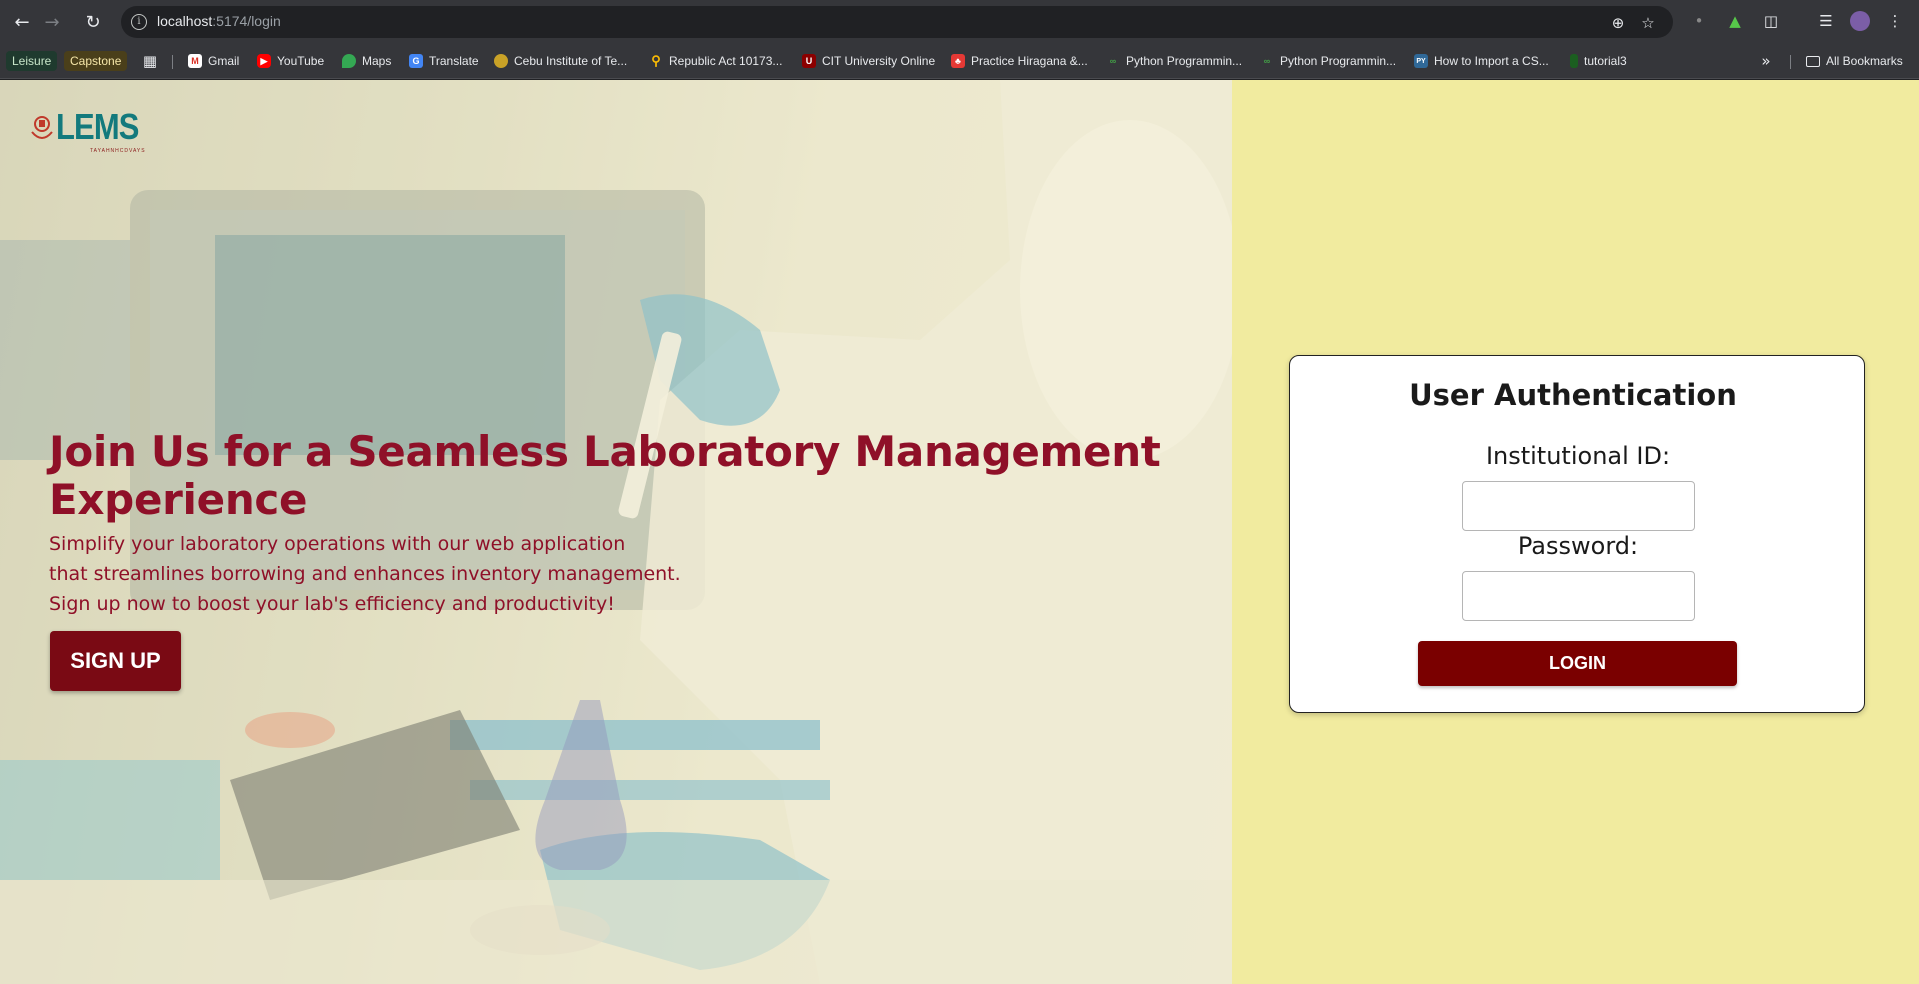 The image size is (1919, 984). What do you see at coordinates (1573, 395) in the screenshot?
I see `auth-title: User Authentication` at bounding box center [1573, 395].